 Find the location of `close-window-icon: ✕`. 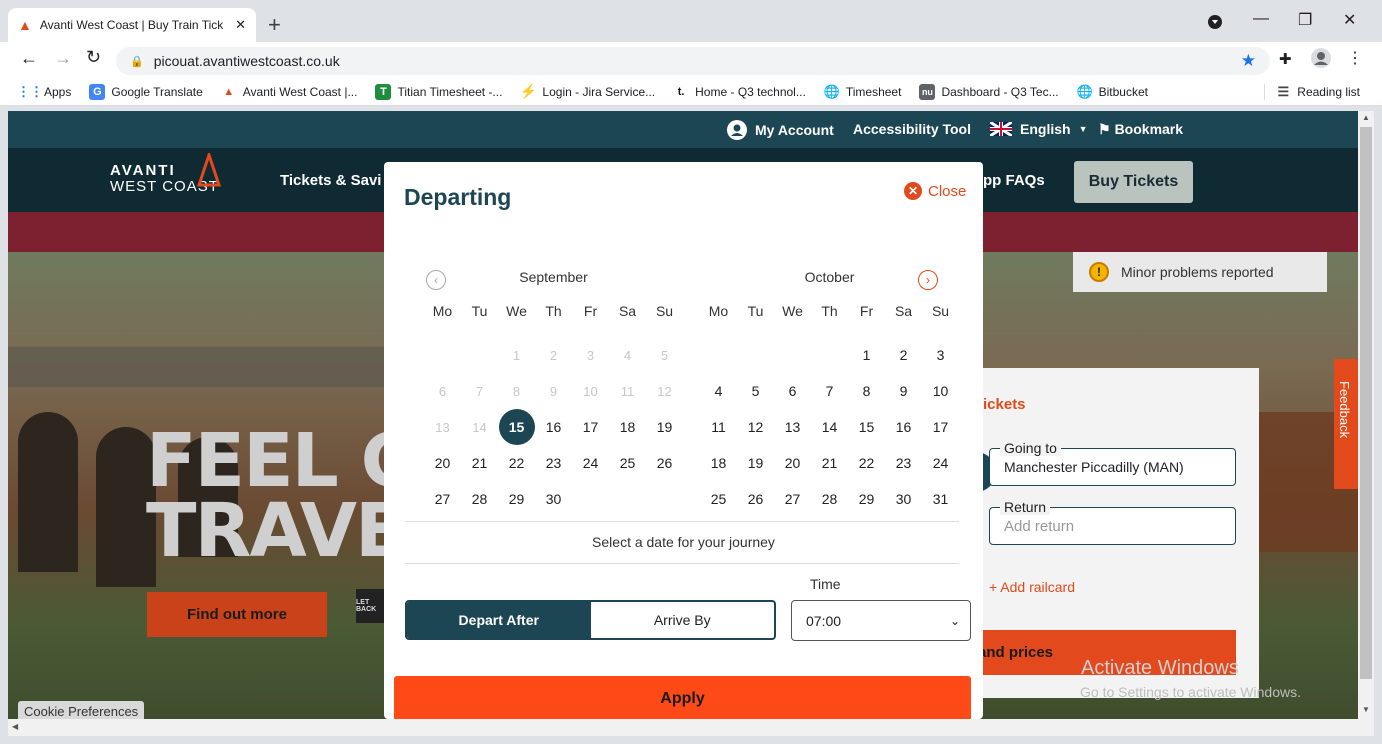

close-window-icon: ✕ is located at coordinates (1349, 20).